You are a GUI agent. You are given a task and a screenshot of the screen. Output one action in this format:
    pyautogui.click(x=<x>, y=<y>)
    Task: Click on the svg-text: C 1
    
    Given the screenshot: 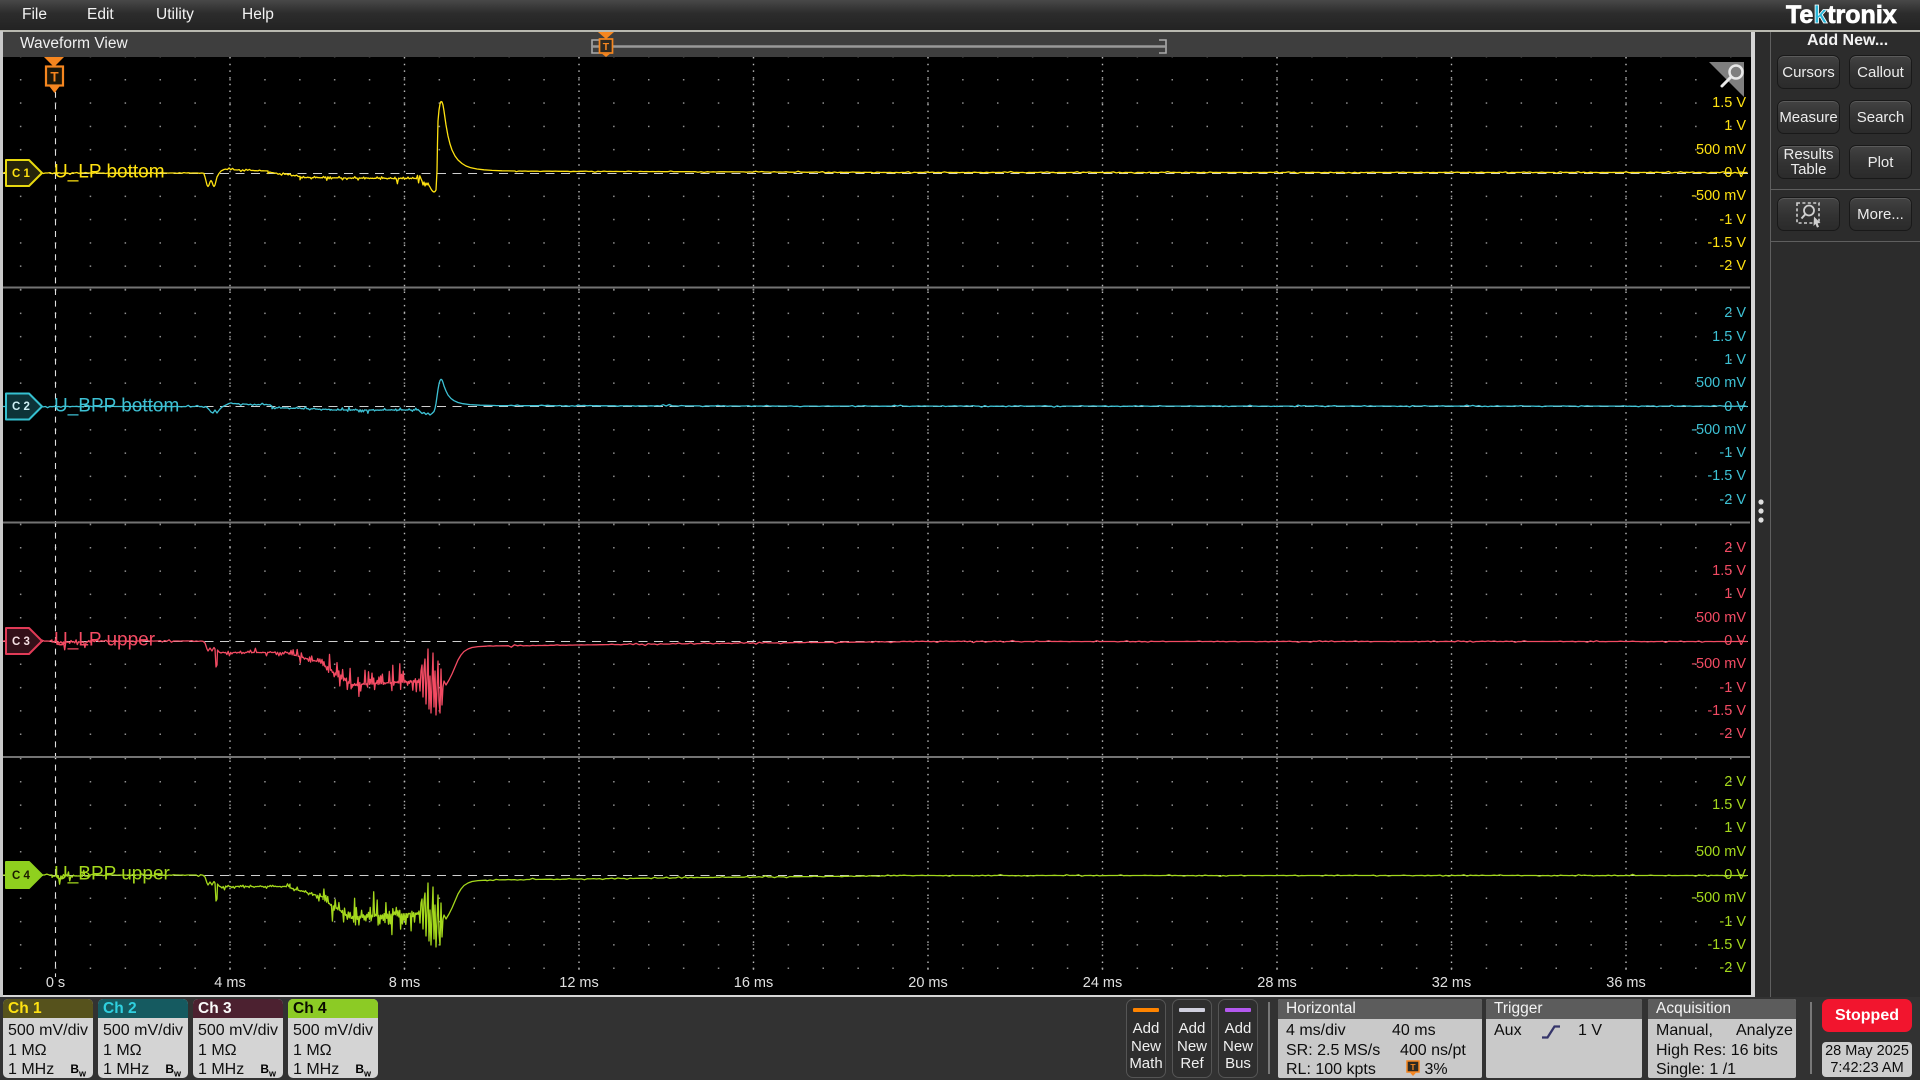 What is the action you would take?
    pyautogui.click(x=21, y=174)
    